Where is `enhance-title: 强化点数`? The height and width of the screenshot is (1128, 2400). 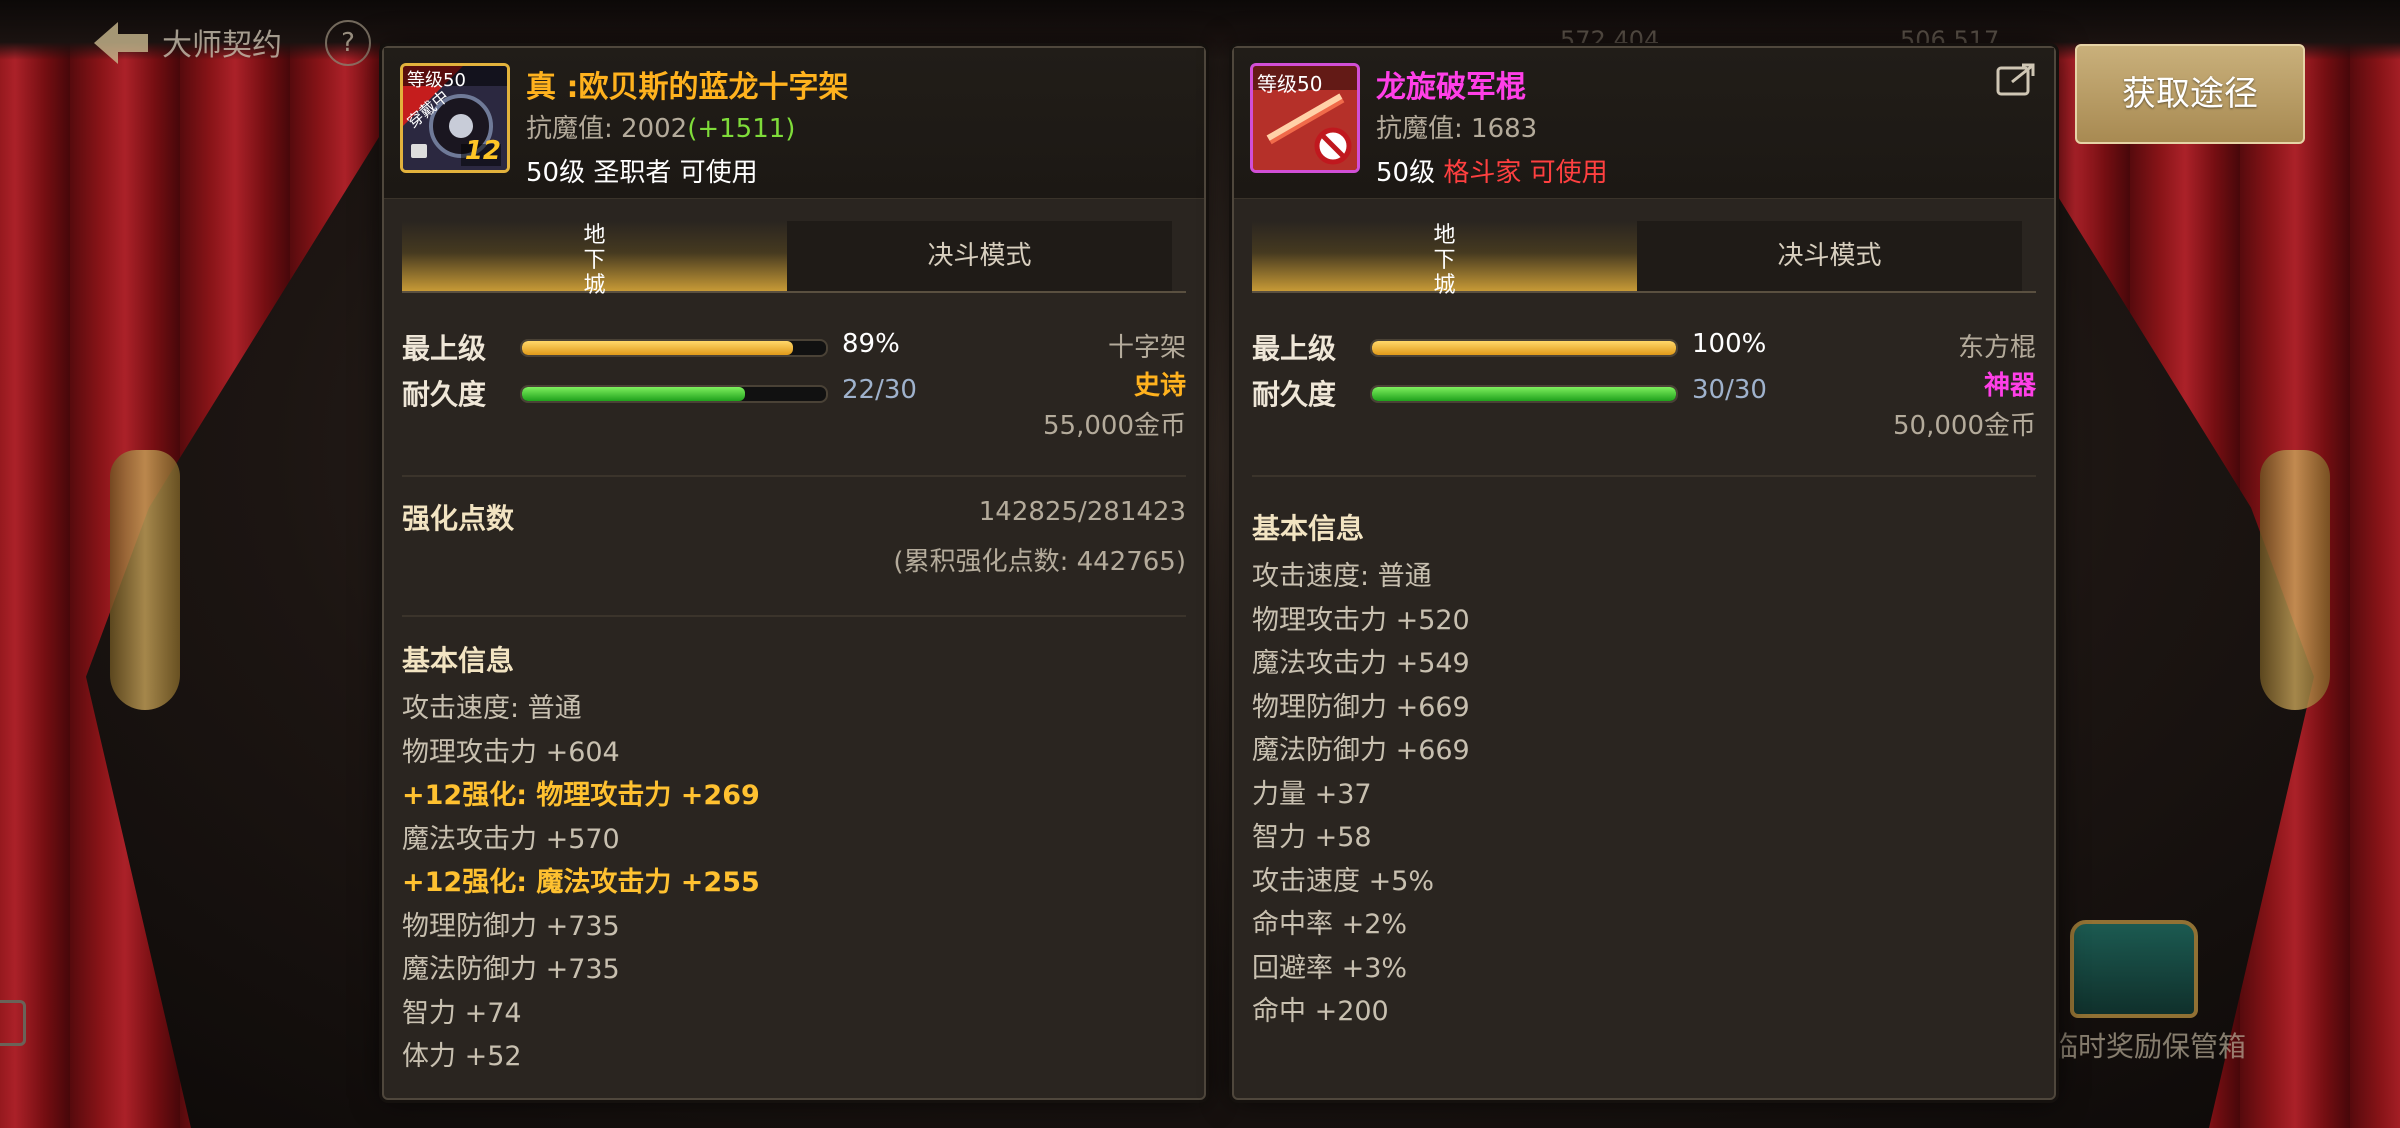
enhance-title: 强化点数 is located at coordinates (458, 518).